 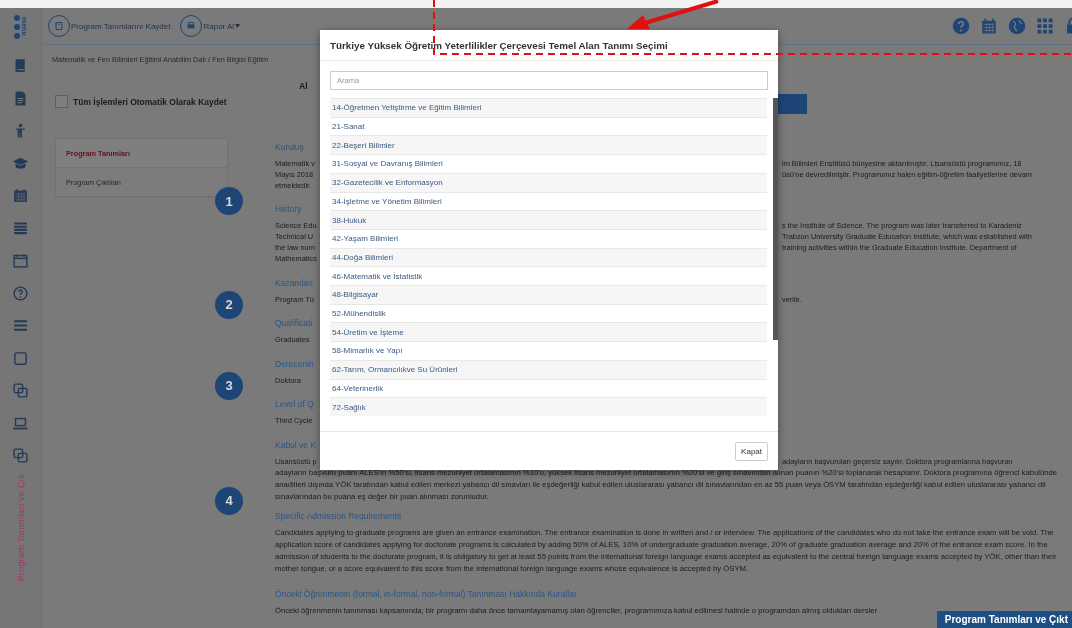 I want to click on square-icon, so click(x=20, y=358).